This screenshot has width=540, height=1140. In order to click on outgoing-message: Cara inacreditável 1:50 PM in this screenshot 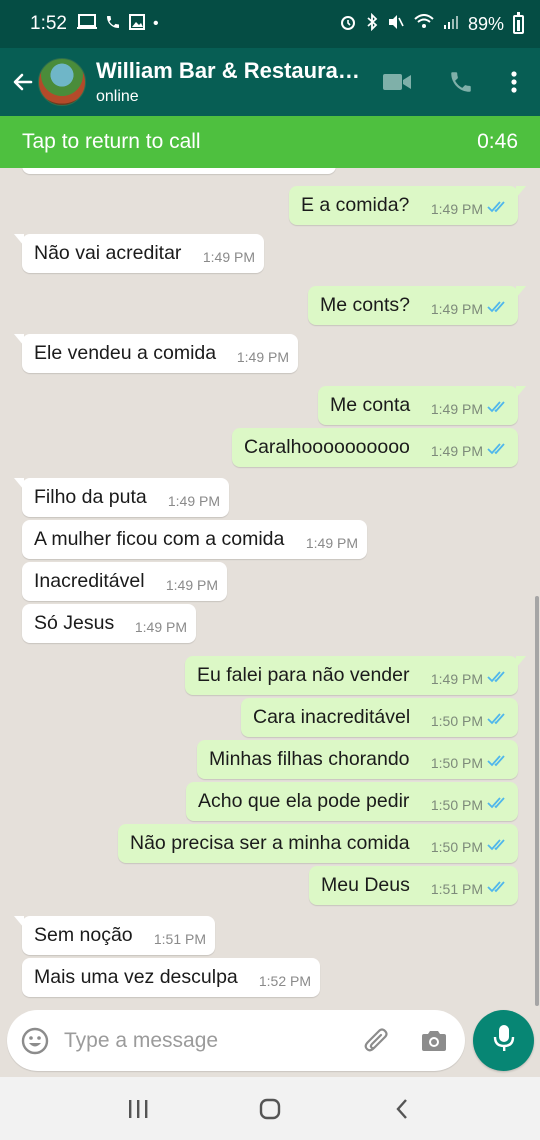, I will do `click(379, 717)`.